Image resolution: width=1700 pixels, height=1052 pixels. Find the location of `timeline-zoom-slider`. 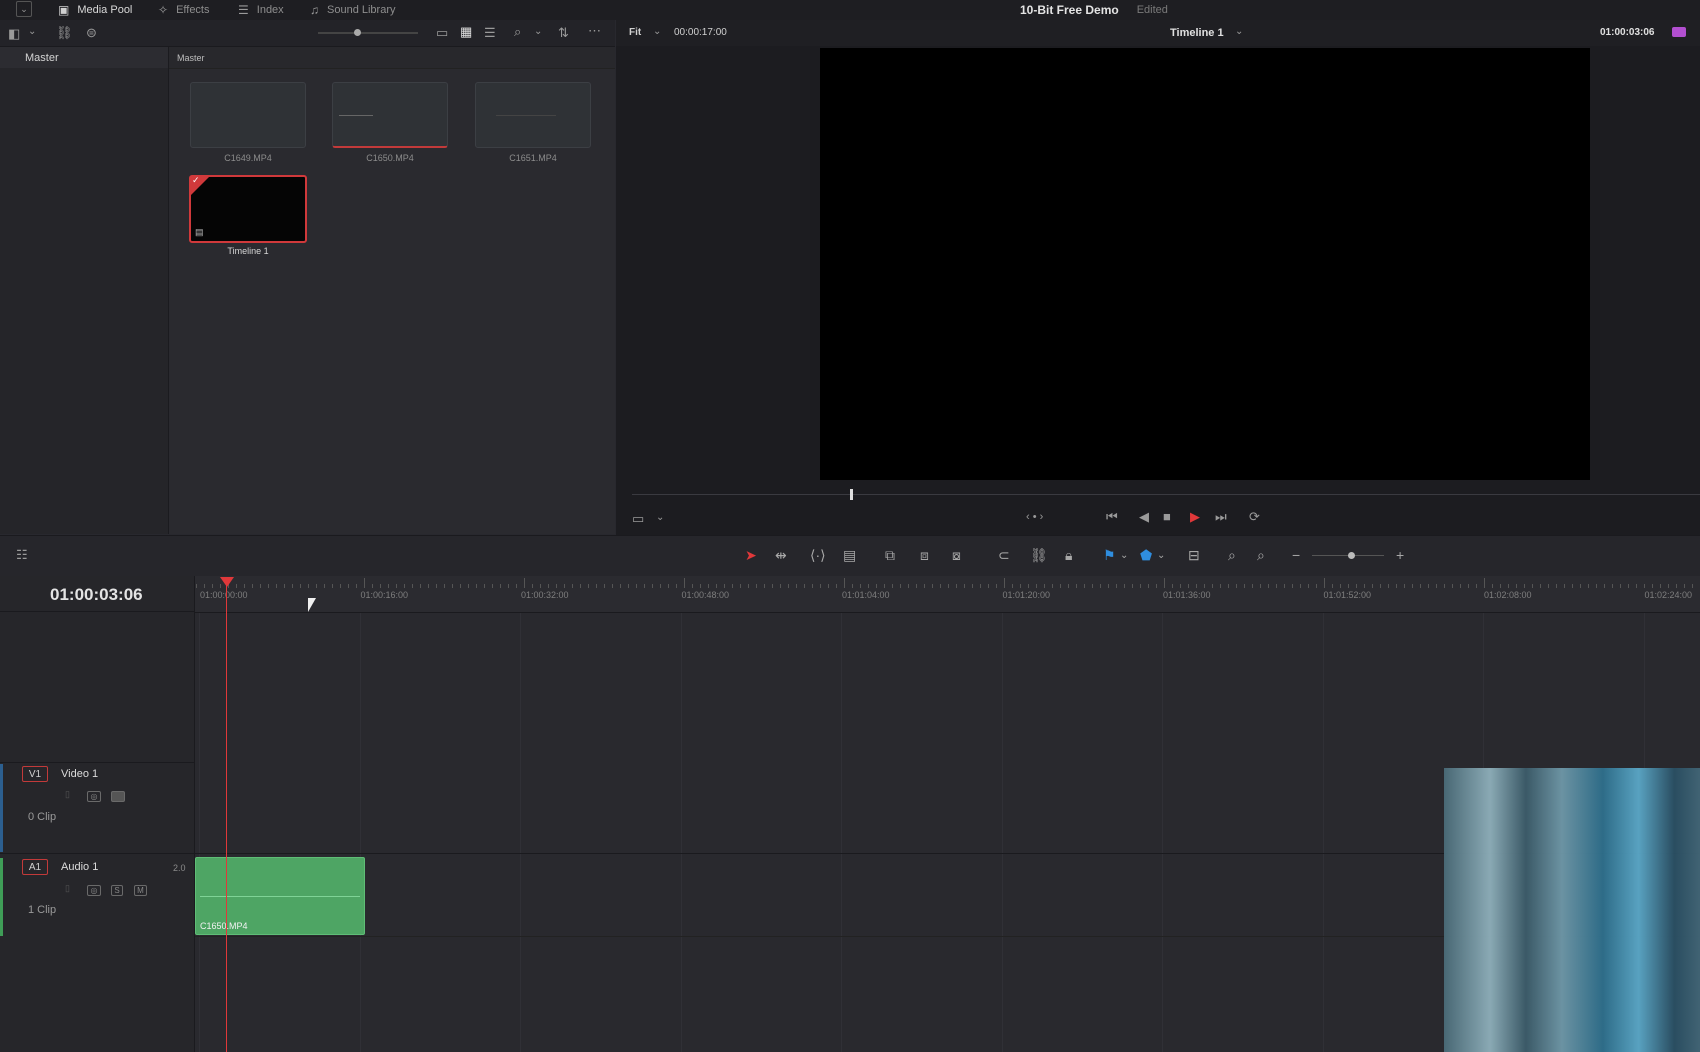

timeline-zoom-slider is located at coordinates (1348, 555).